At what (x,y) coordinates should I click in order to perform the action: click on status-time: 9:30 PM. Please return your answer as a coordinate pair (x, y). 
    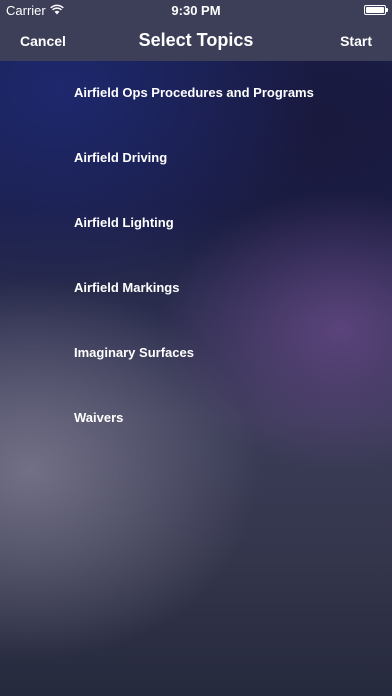
    Looking at the image, I should click on (196, 10).